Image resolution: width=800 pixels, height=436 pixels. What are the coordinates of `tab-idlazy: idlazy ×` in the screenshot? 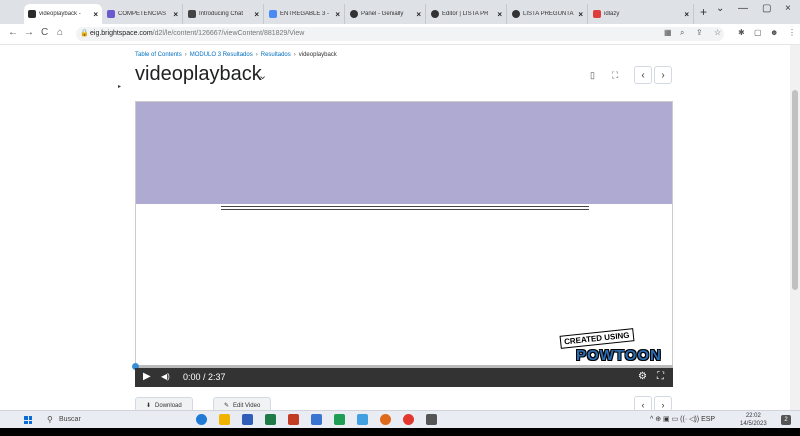 It's located at (641, 14).